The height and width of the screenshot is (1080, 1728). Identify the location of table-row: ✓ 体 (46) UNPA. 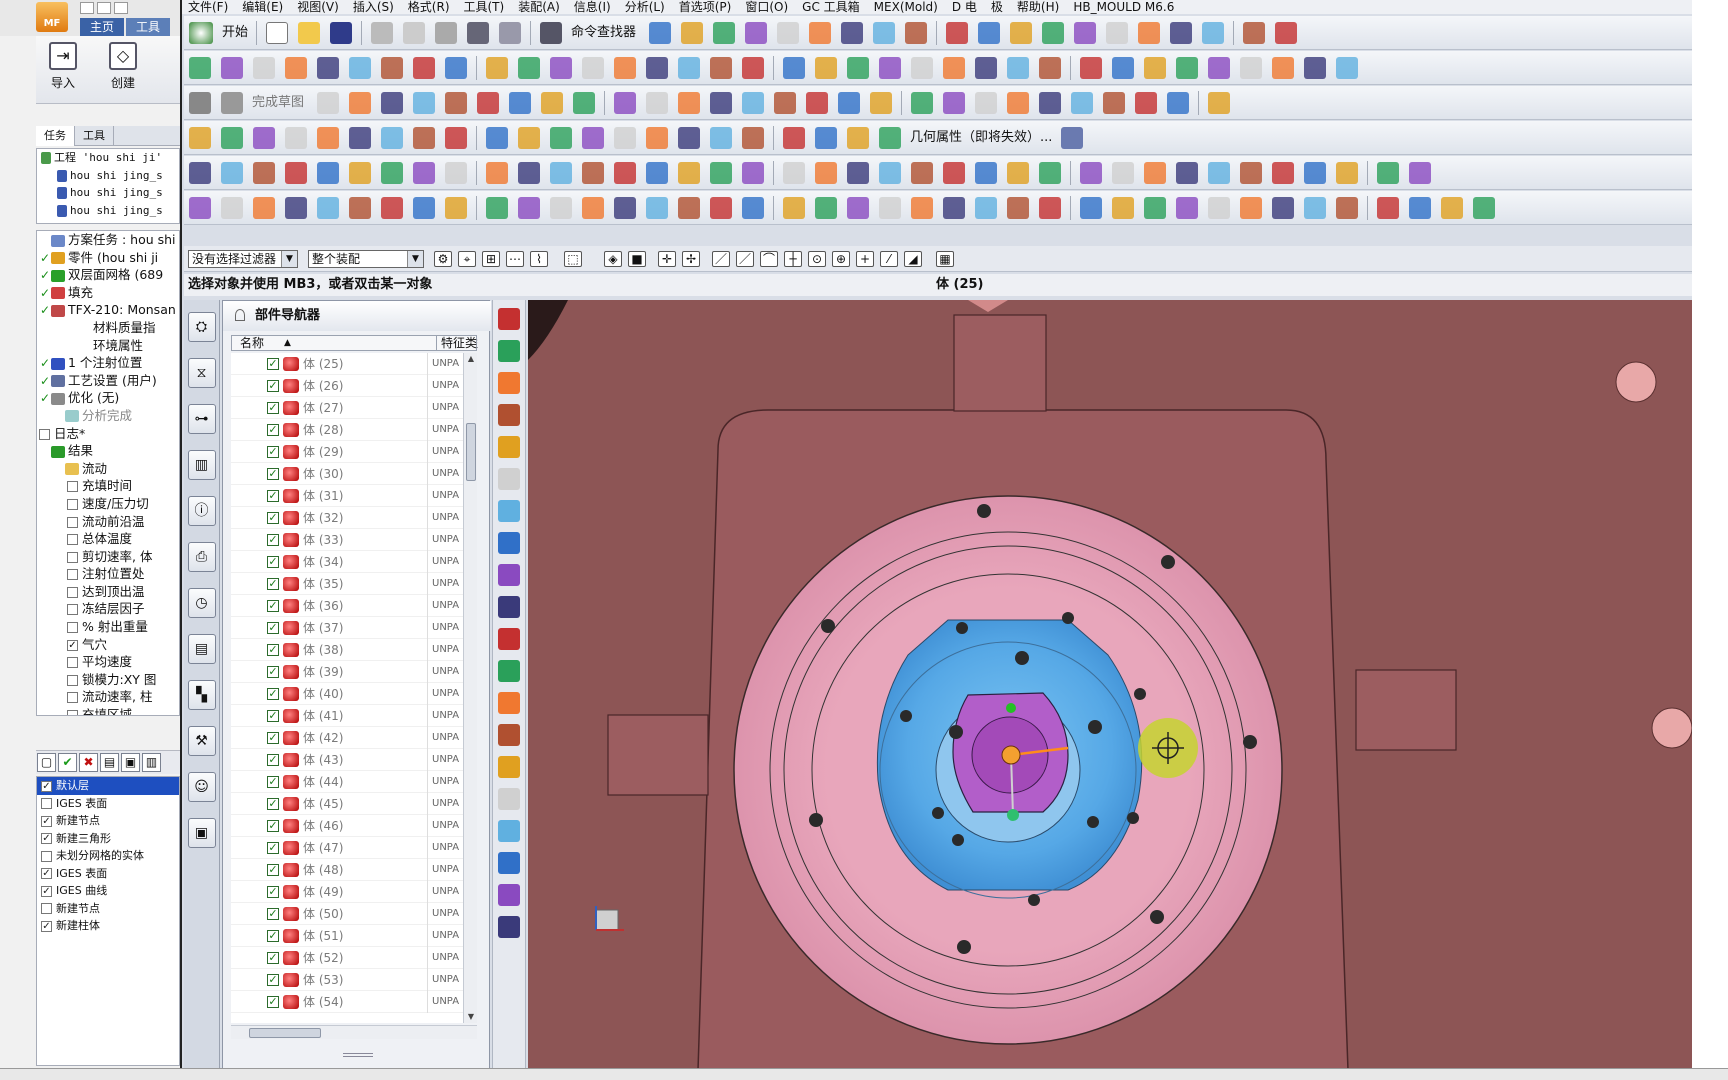
(347, 826).